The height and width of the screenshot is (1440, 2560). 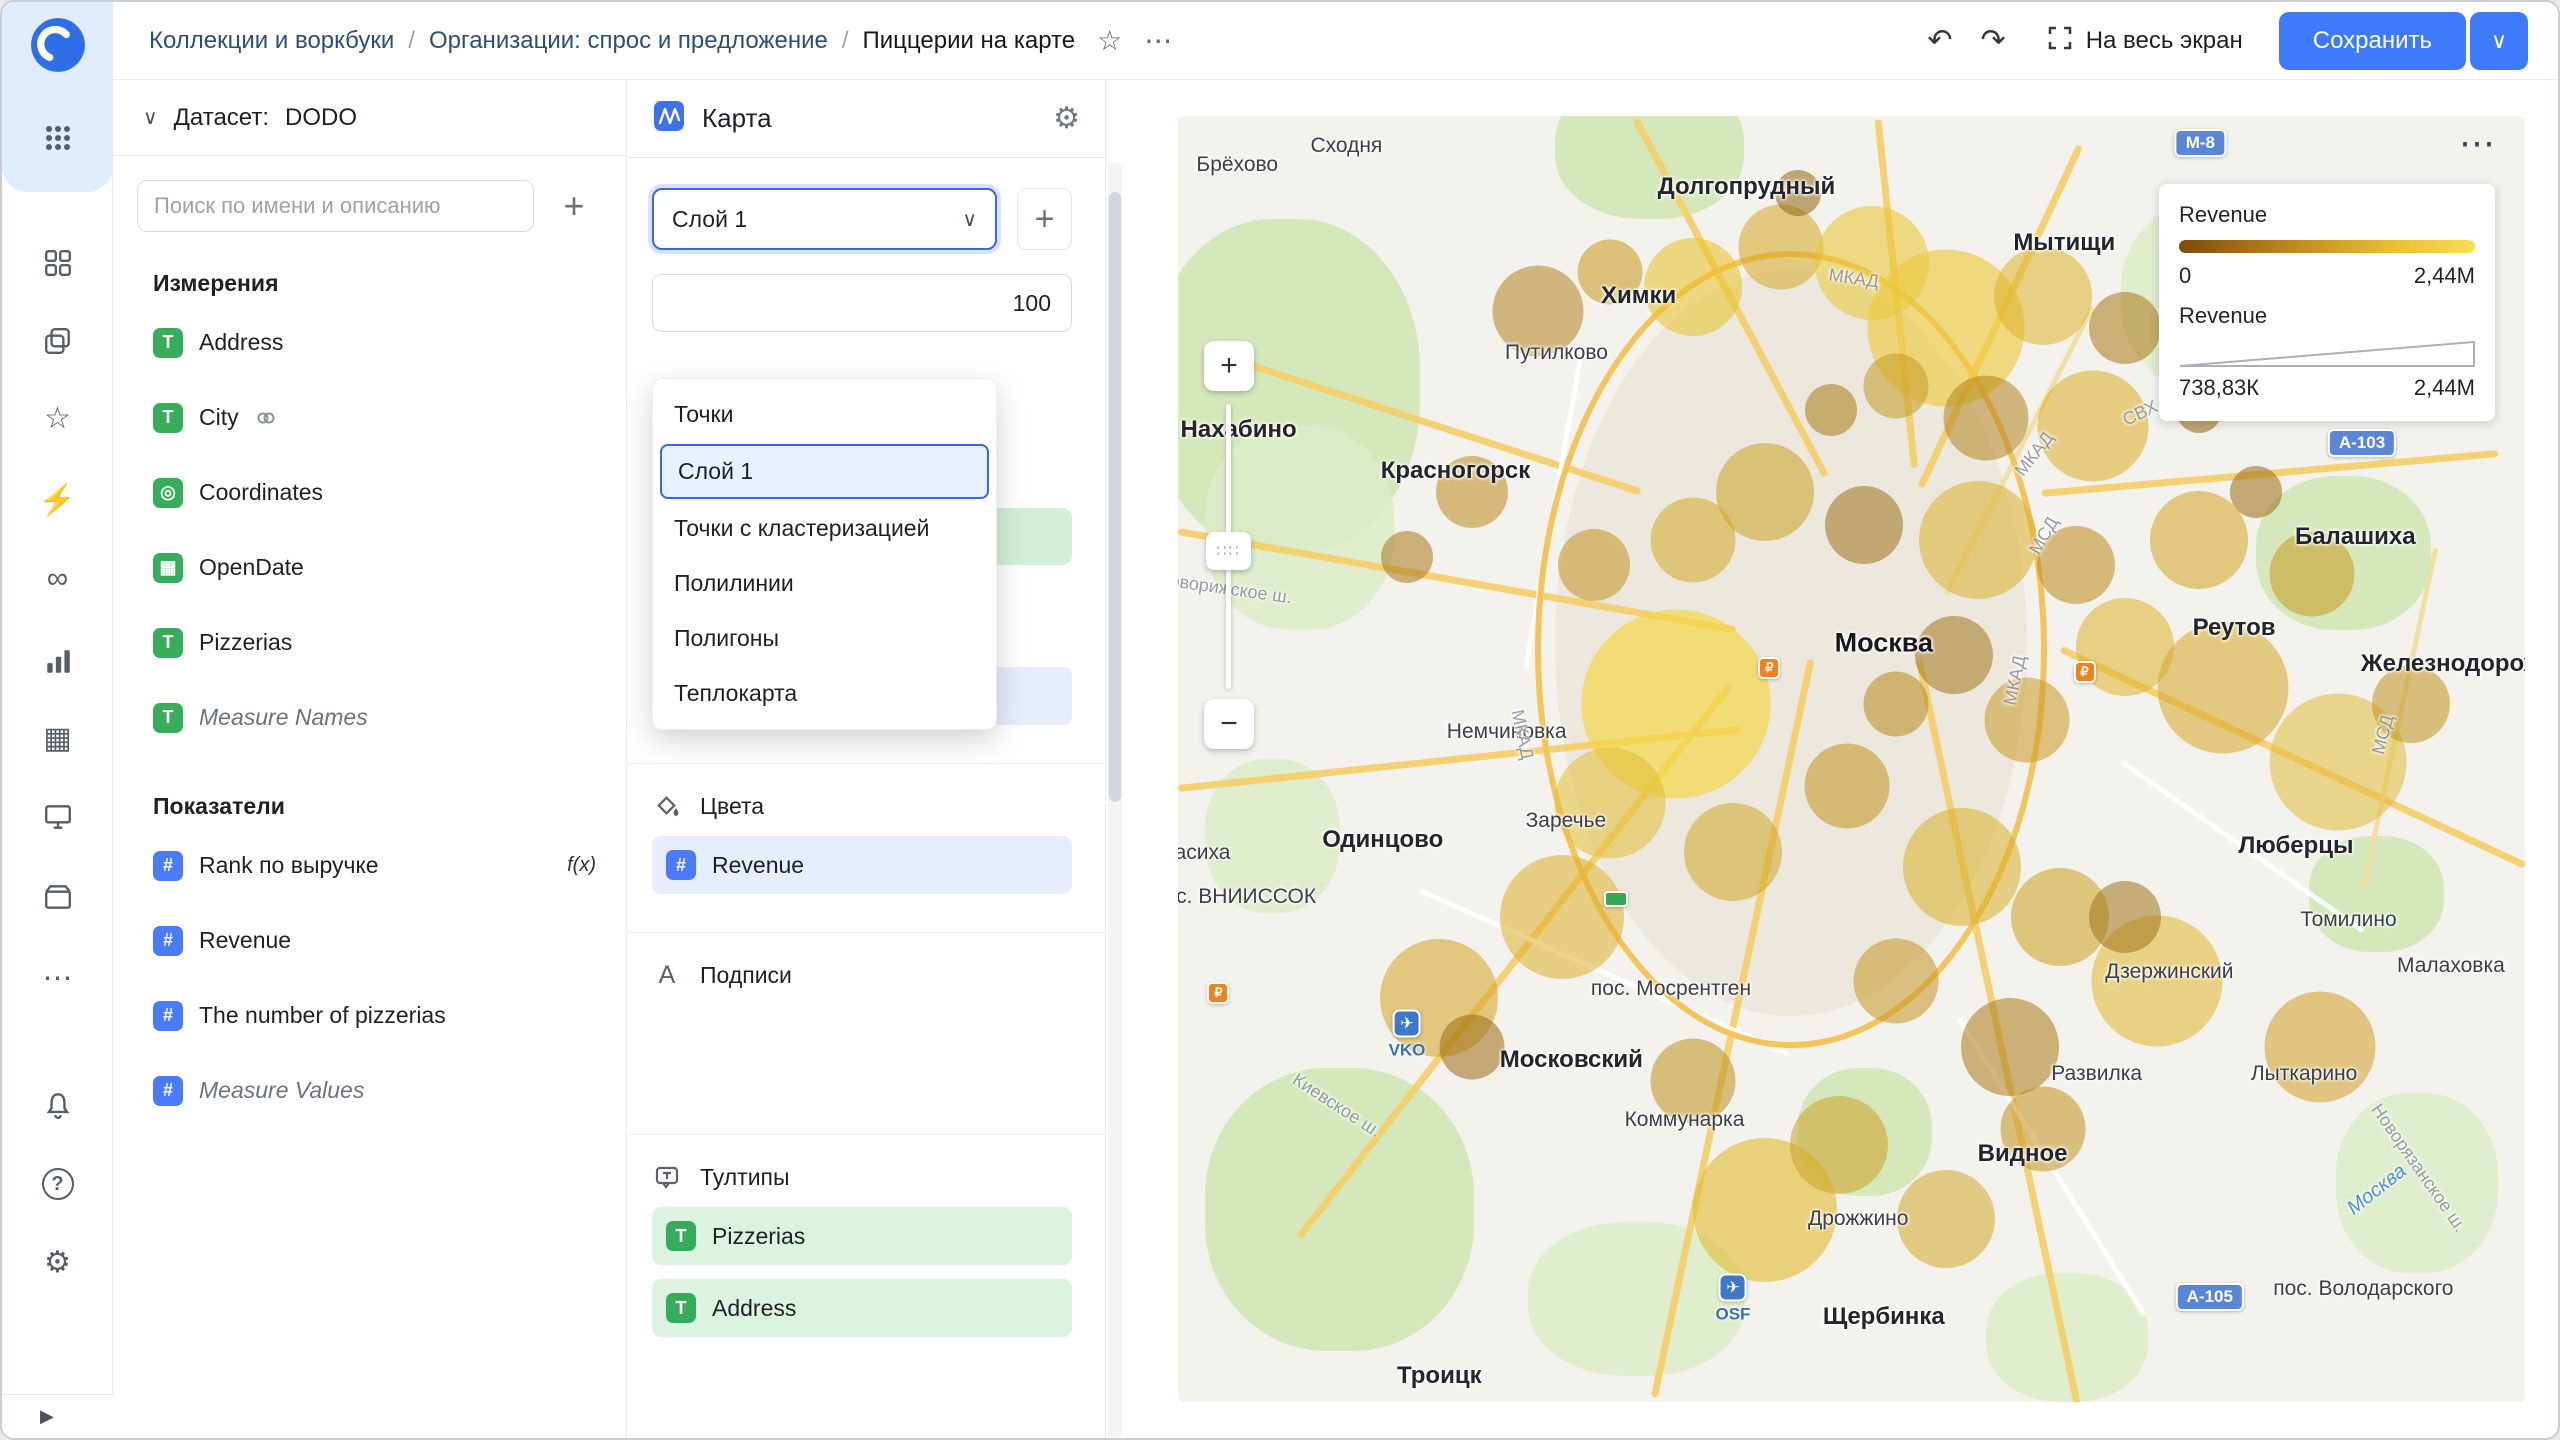 What do you see at coordinates (57, 661) in the screenshot?
I see `charts-icon` at bounding box center [57, 661].